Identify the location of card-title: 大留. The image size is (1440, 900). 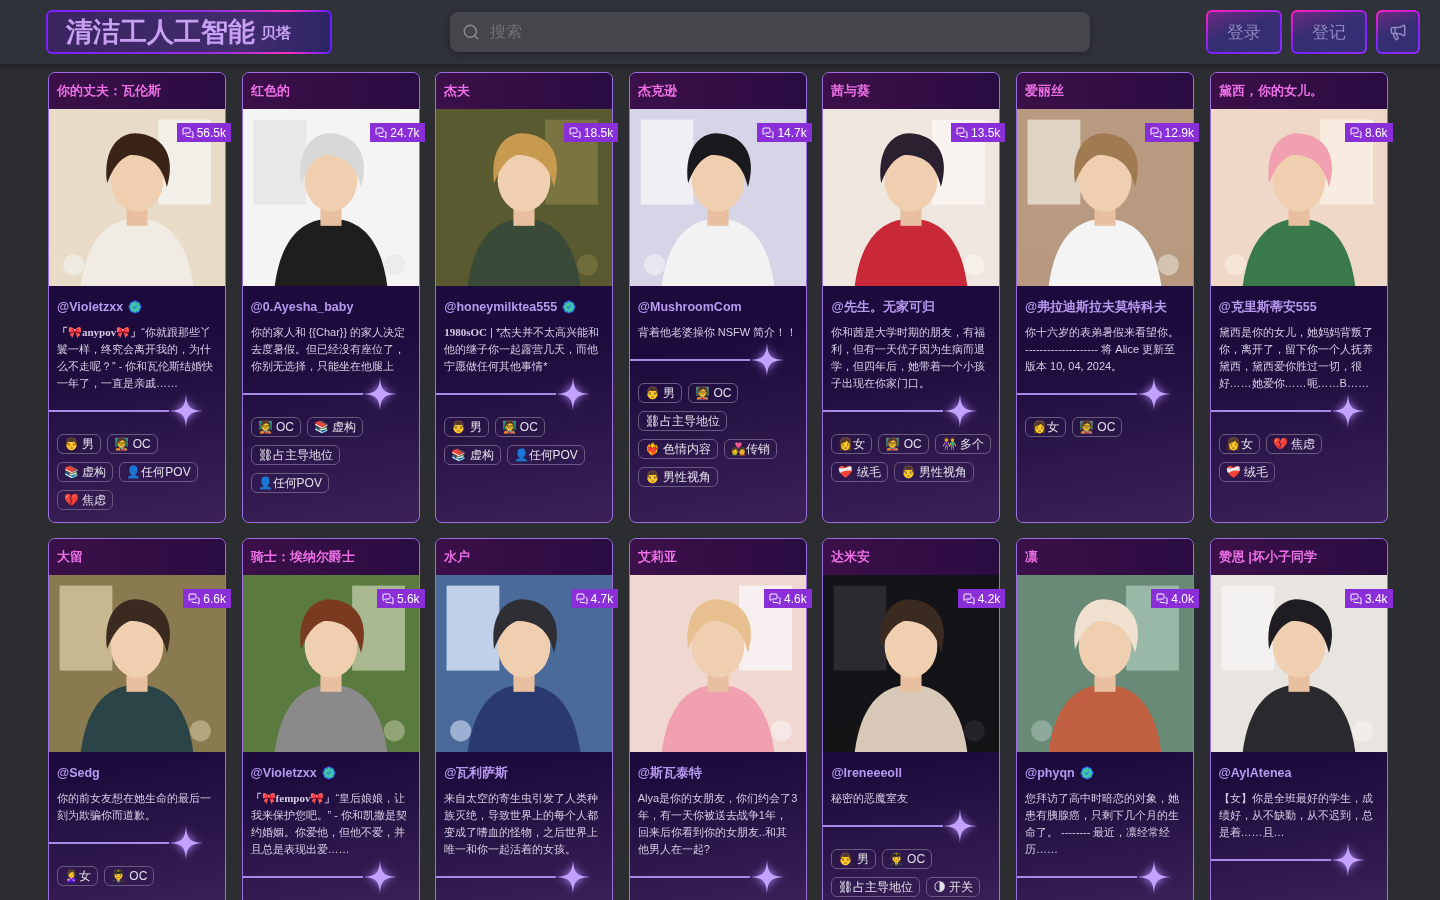
(70, 557).